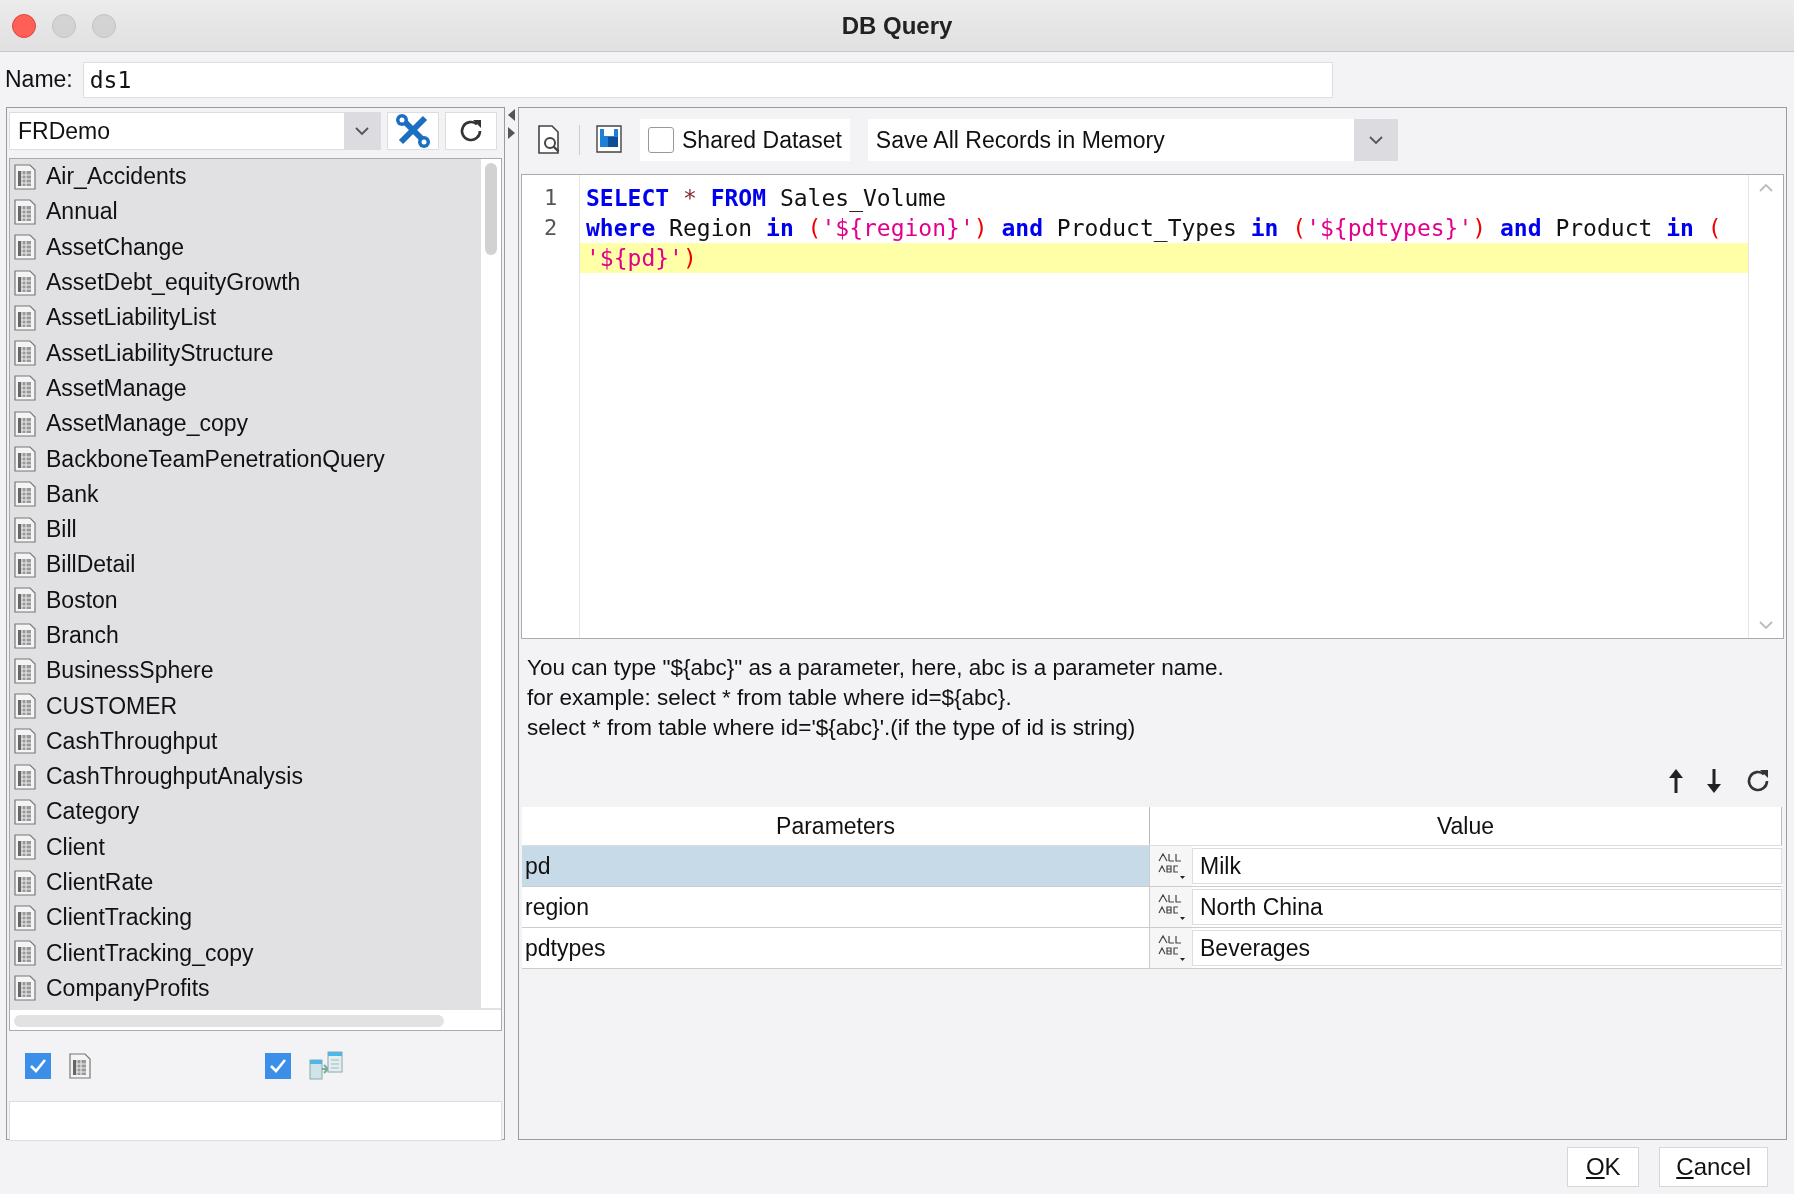 The height and width of the screenshot is (1194, 1794). Describe the element at coordinates (245, 812) in the screenshot. I see `table-item: Category` at that location.